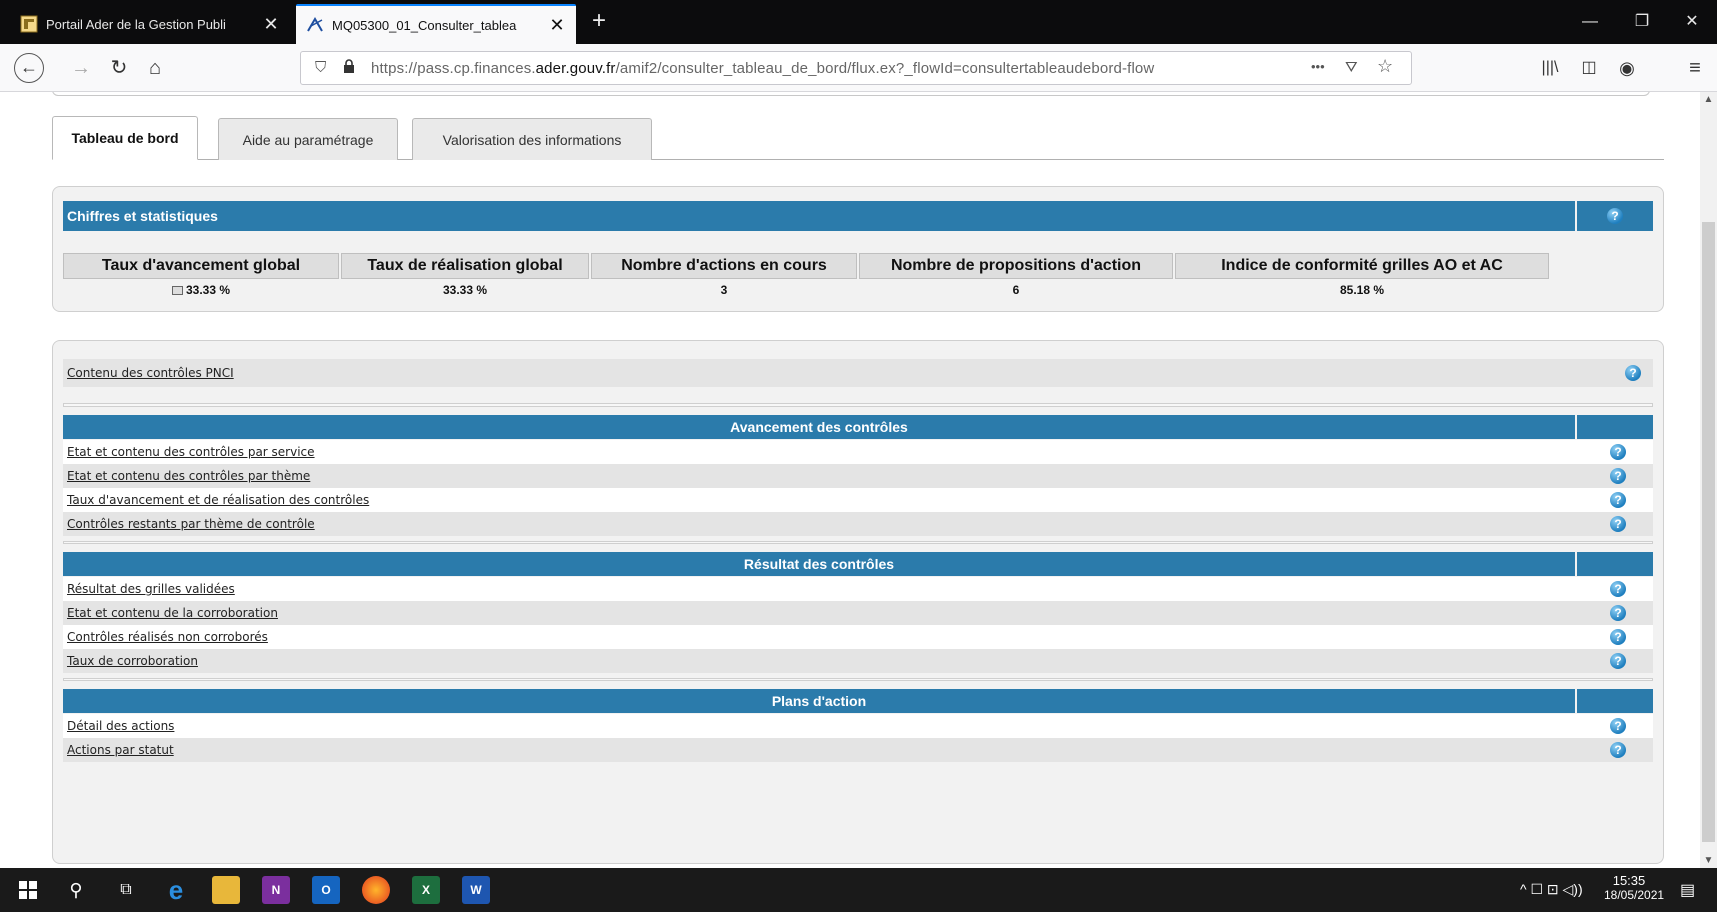 The width and height of the screenshot is (1717, 912). I want to click on link-contenu-pnci: Contenu des contrôles PNCI, so click(838, 373).